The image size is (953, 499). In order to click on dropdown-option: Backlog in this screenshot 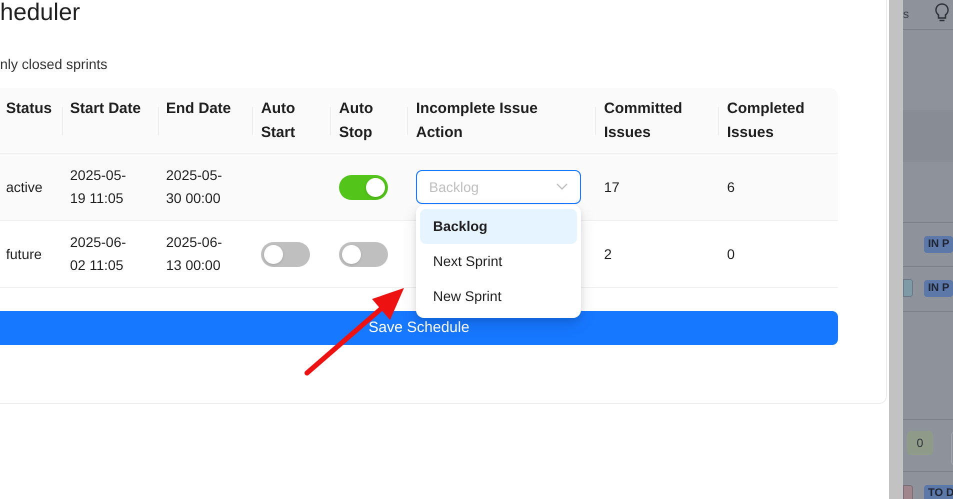, I will do `click(498, 226)`.